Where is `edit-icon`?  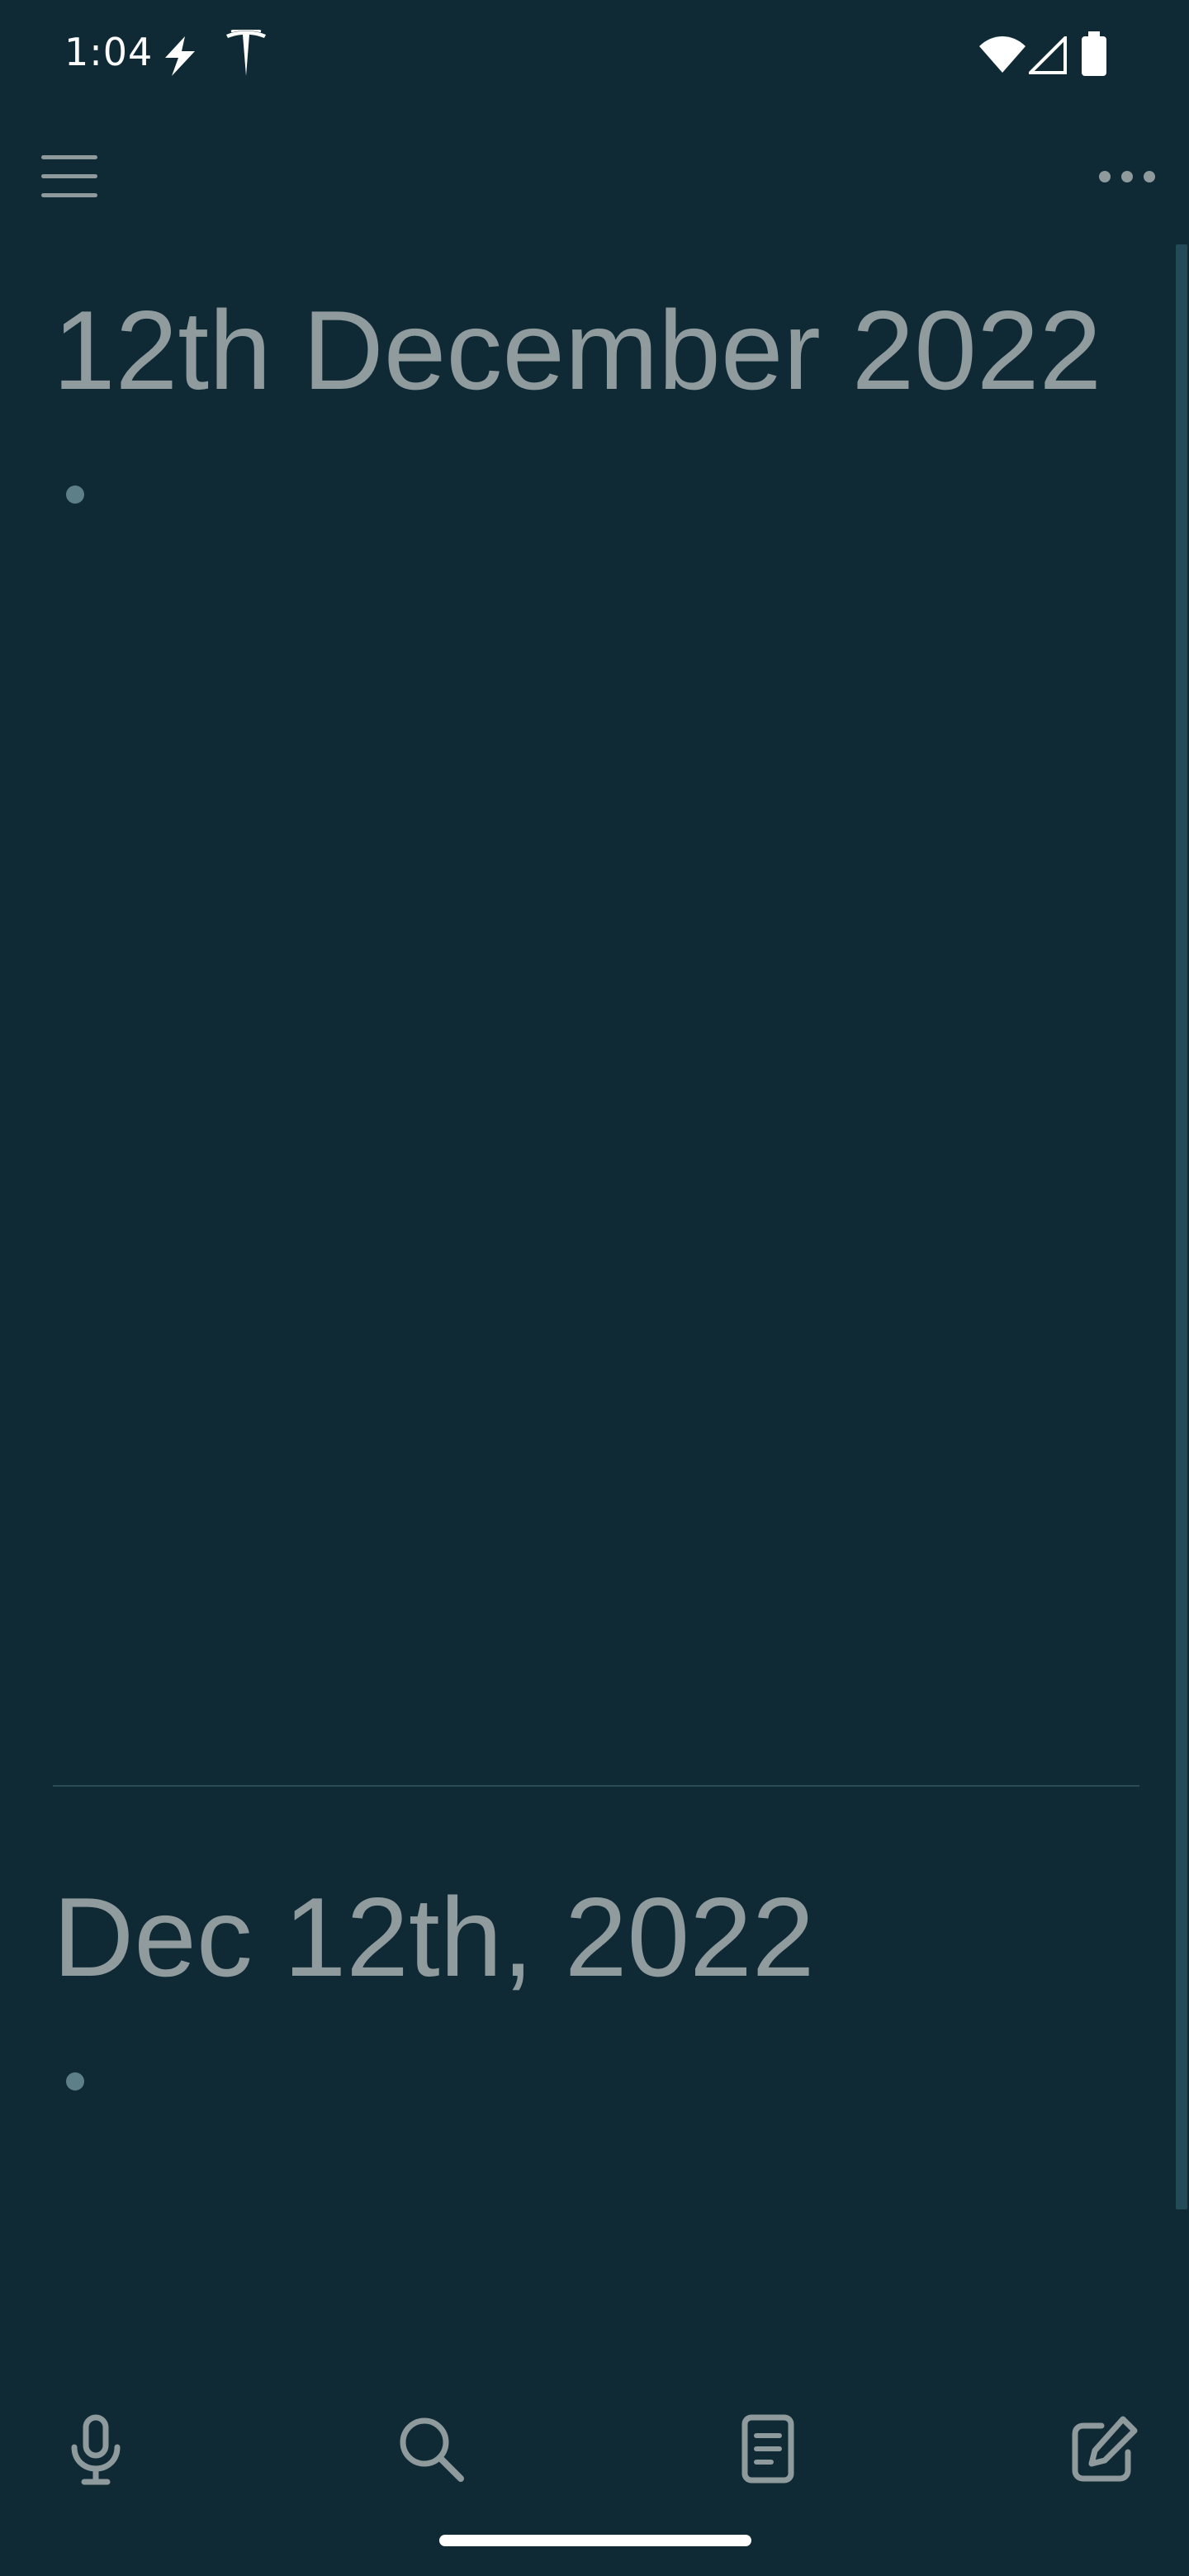
edit-icon is located at coordinates (1105, 2449).